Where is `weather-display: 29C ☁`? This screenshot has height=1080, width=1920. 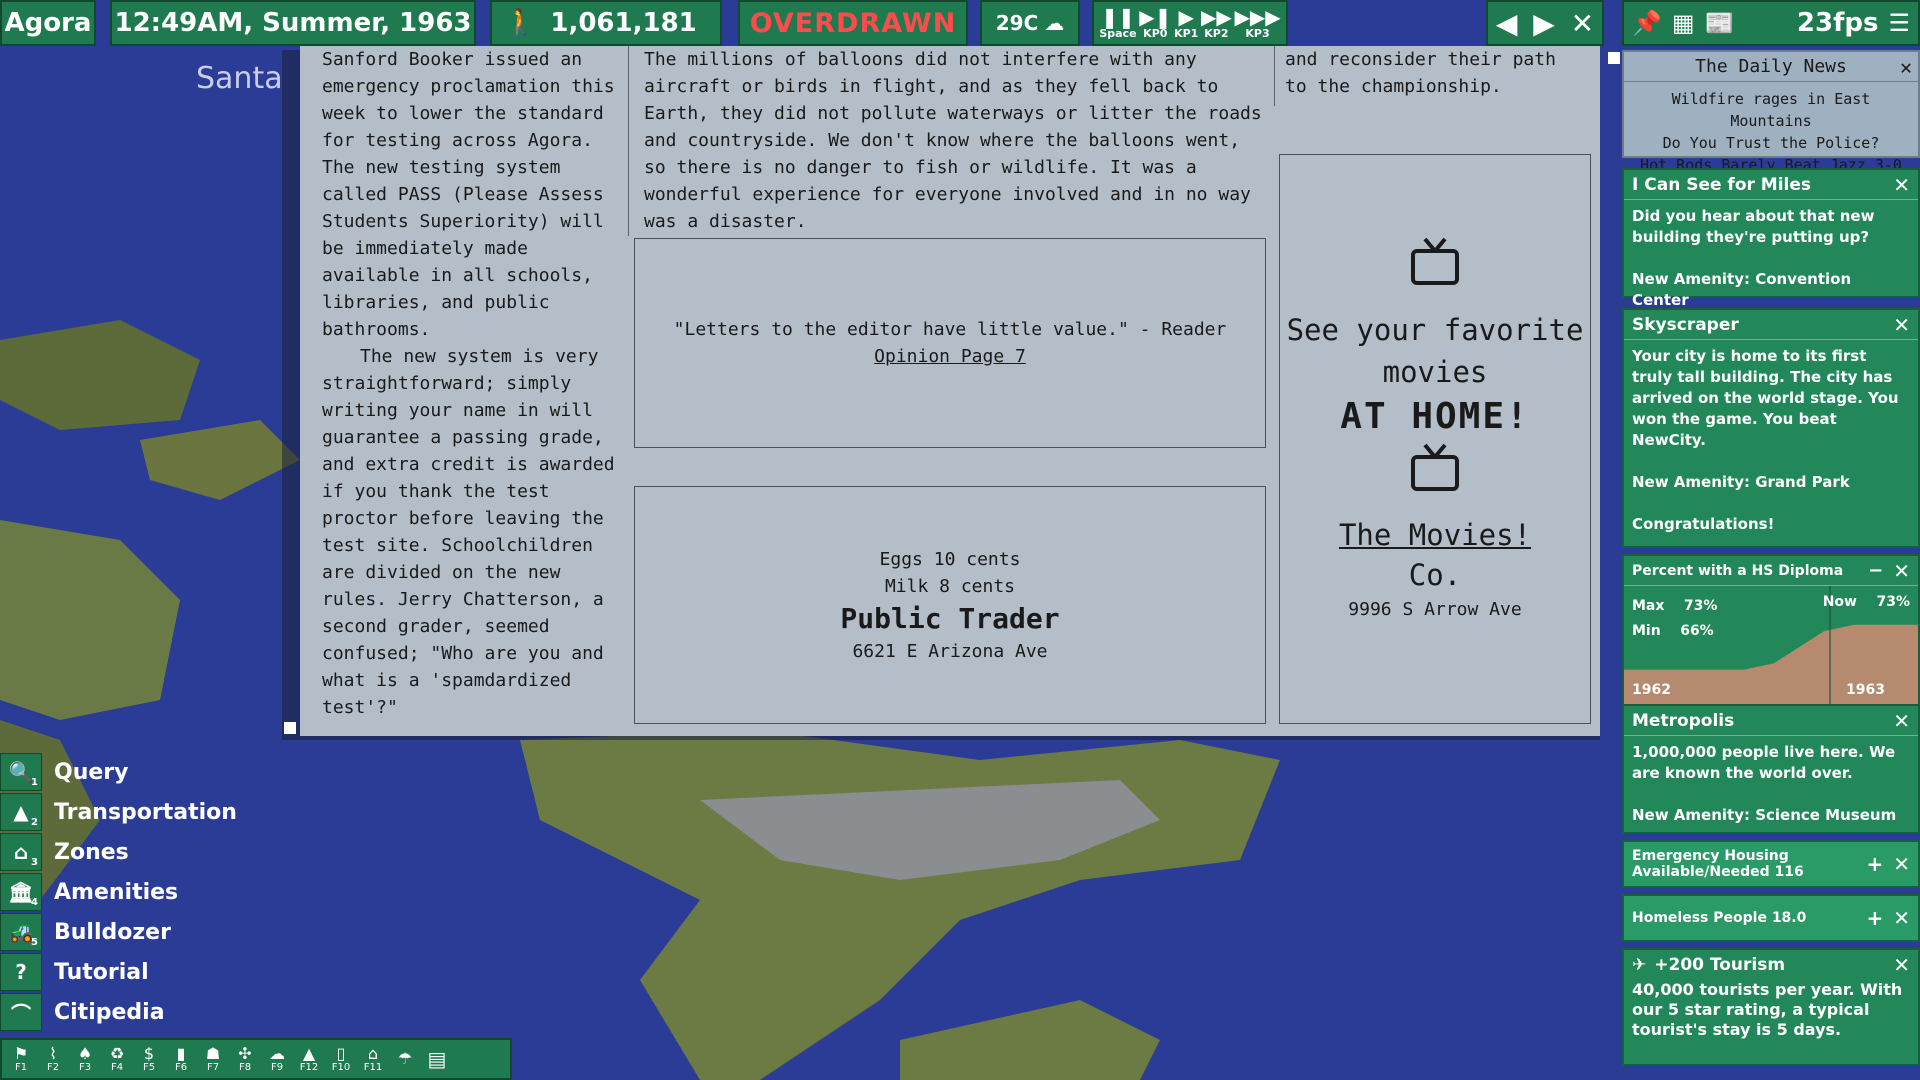 weather-display: 29C ☁ is located at coordinates (1030, 23).